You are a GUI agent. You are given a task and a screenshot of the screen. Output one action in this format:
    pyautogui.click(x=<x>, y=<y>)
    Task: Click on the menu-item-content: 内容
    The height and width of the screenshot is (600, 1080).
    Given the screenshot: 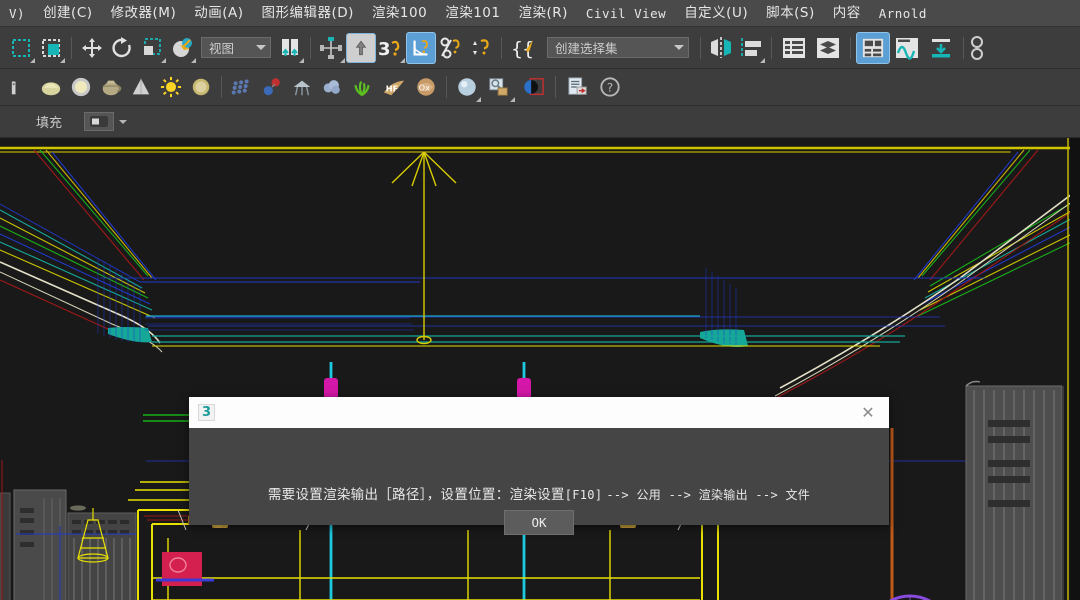 What is the action you would take?
    pyautogui.click(x=847, y=13)
    